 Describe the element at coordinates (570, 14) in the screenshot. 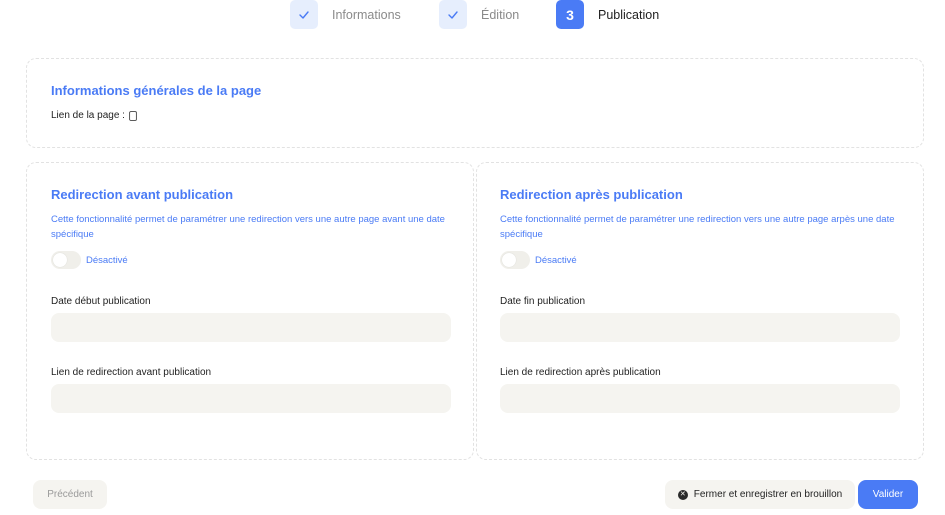

I see `step-number: 3` at that location.